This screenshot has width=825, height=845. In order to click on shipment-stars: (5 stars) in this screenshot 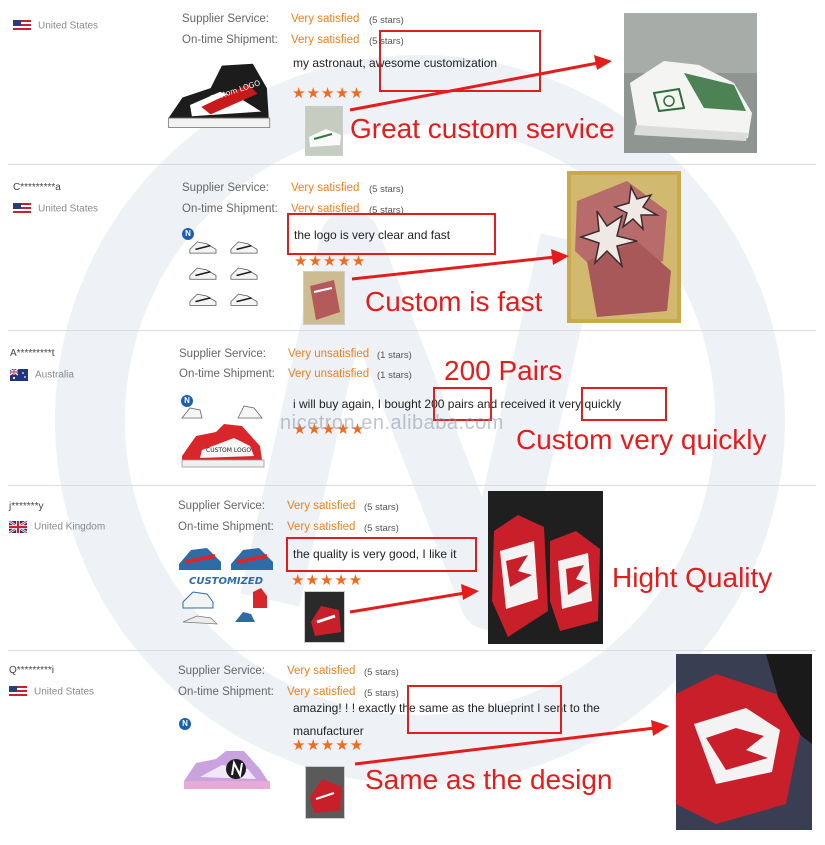, I will do `click(381, 528)`.